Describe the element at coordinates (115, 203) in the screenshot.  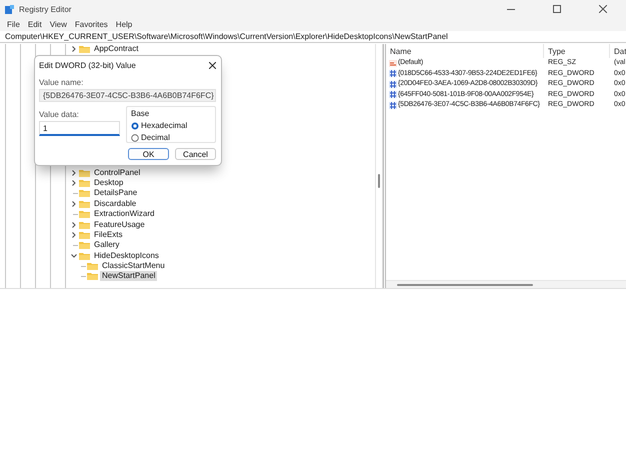
I see `tree-item: Discardable` at that location.